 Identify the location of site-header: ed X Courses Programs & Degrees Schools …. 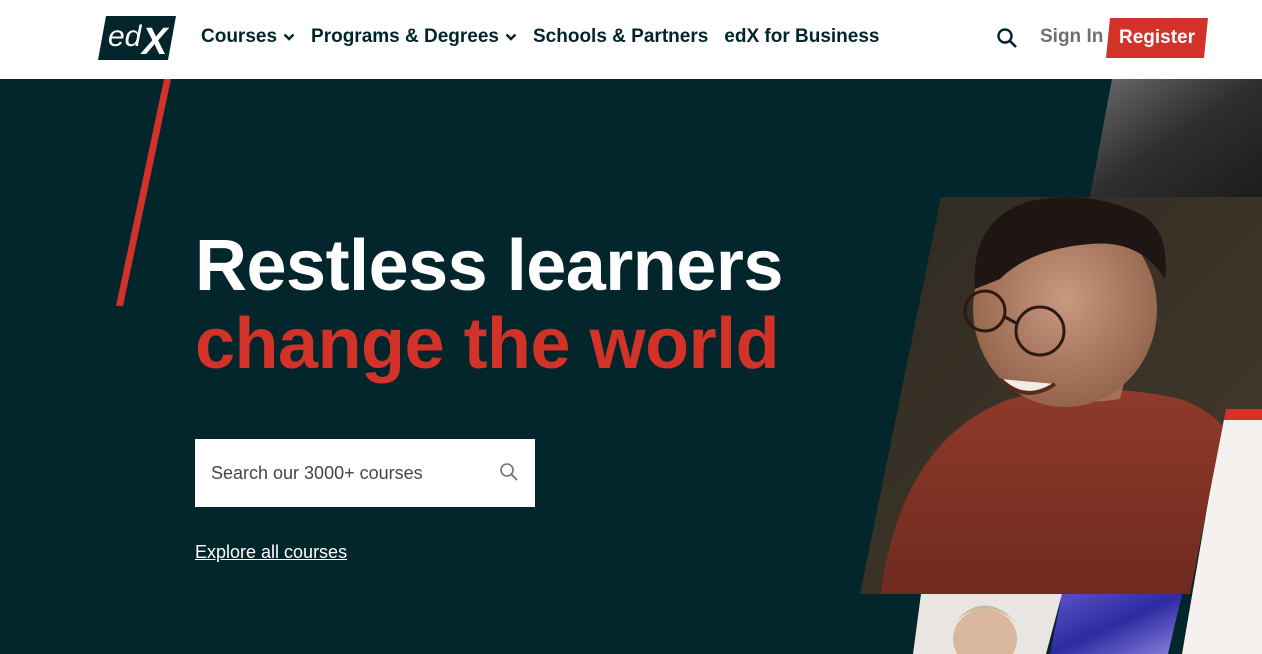
(631, 39).